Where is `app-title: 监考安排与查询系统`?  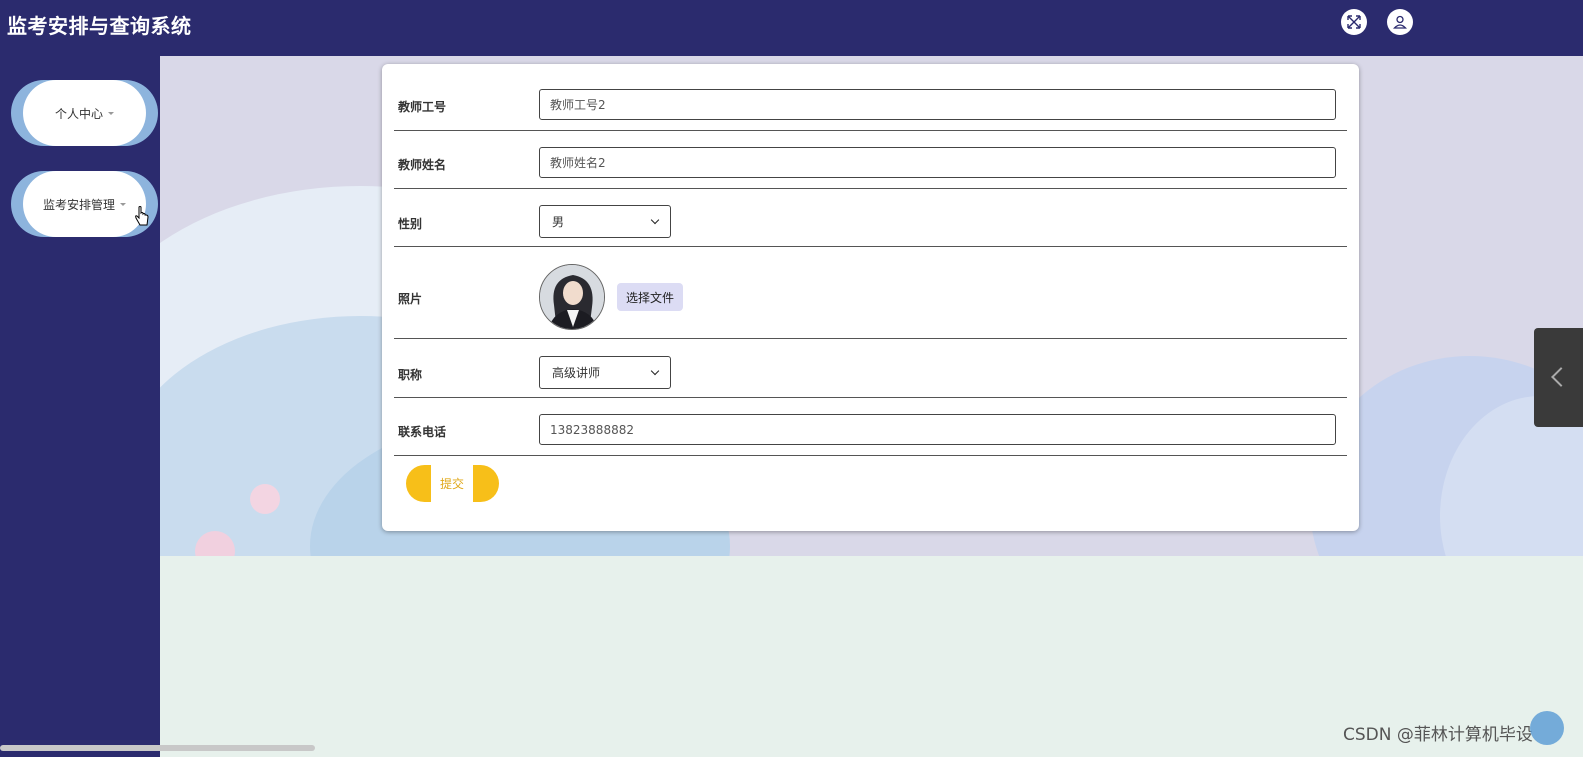 app-title: 监考安排与查询系统 is located at coordinates (99, 26).